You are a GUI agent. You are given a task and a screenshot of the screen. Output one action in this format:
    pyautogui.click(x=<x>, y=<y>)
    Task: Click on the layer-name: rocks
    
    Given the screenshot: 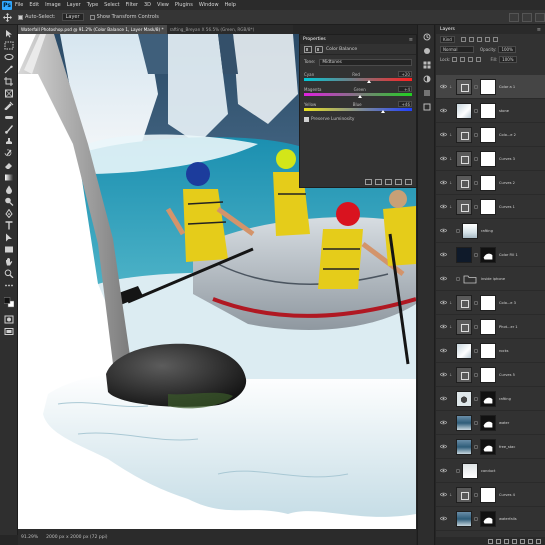 What is the action you would take?
    pyautogui.click(x=512, y=351)
    